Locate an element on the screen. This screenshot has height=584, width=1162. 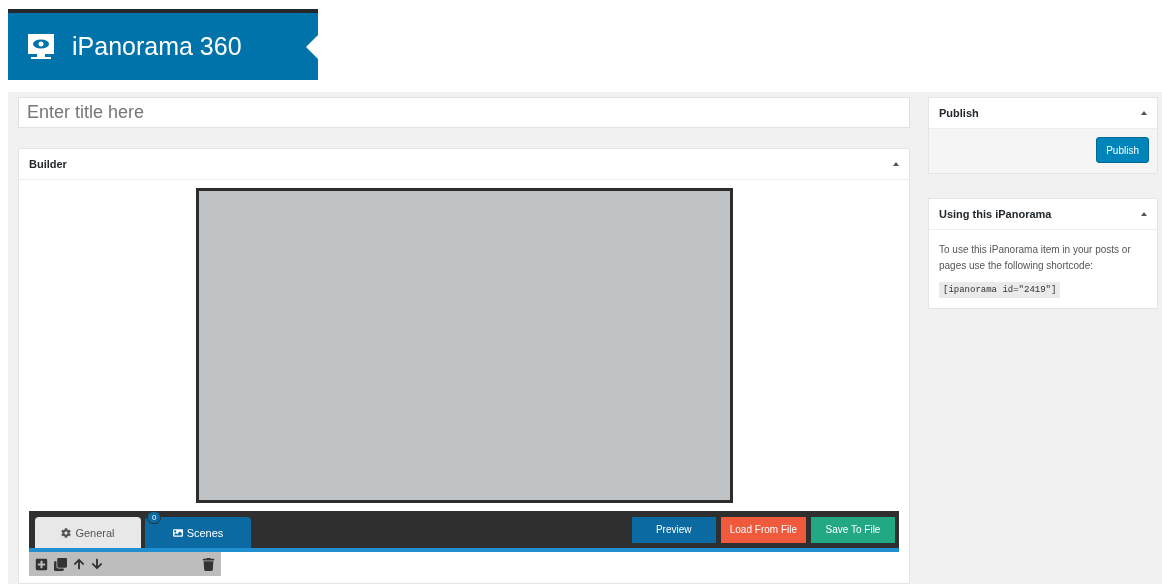
trash-icon is located at coordinates (208, 564).